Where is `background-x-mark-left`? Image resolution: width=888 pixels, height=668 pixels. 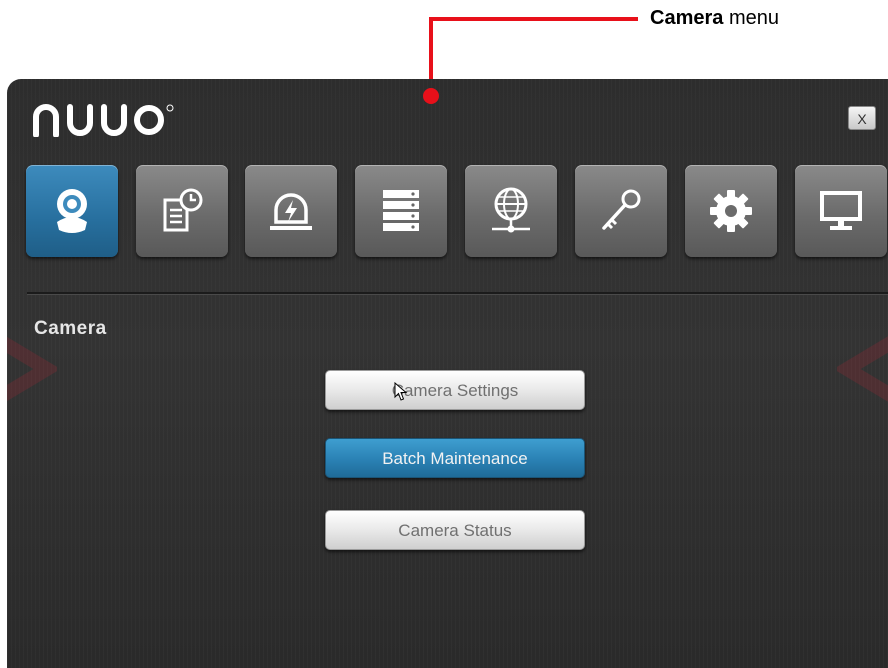 background-x-mark-left is located at coordinates (32, 369).